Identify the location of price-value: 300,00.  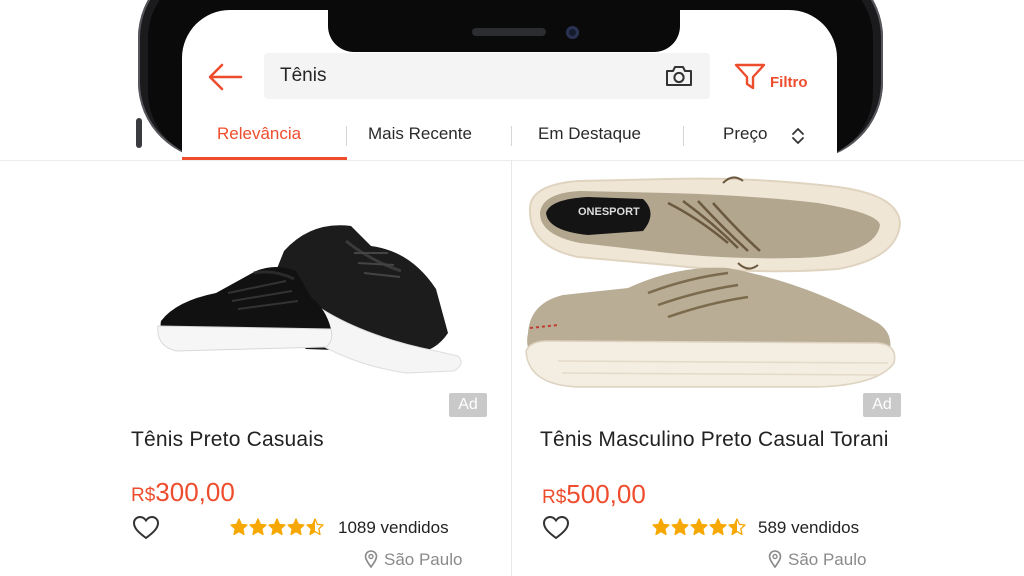
(195, 492).